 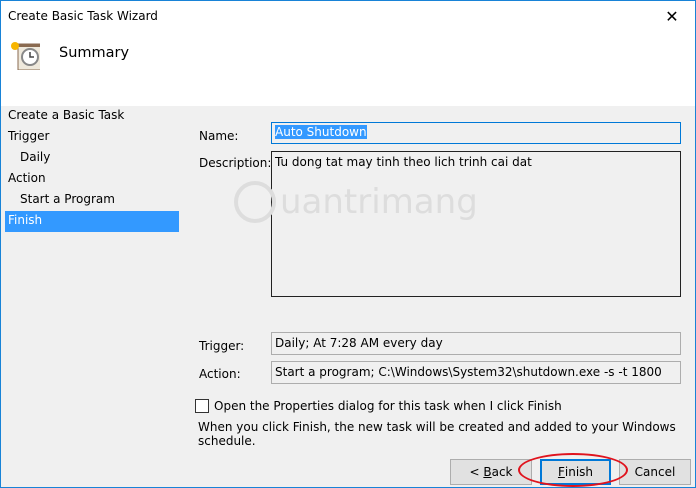 What do you see at coordinates (561, 472) in the screenshot?
I see `finish-accesskey: F` at bounding box center [561, 472].